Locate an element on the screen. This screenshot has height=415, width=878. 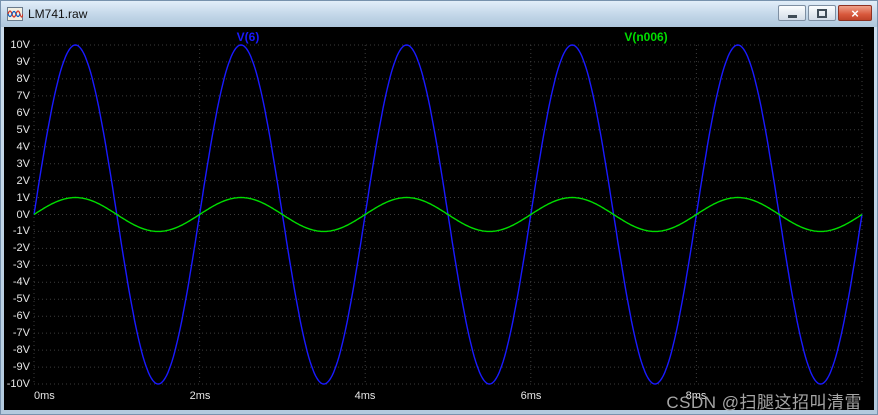
close-icon: × is located at coordinates (855, 13).